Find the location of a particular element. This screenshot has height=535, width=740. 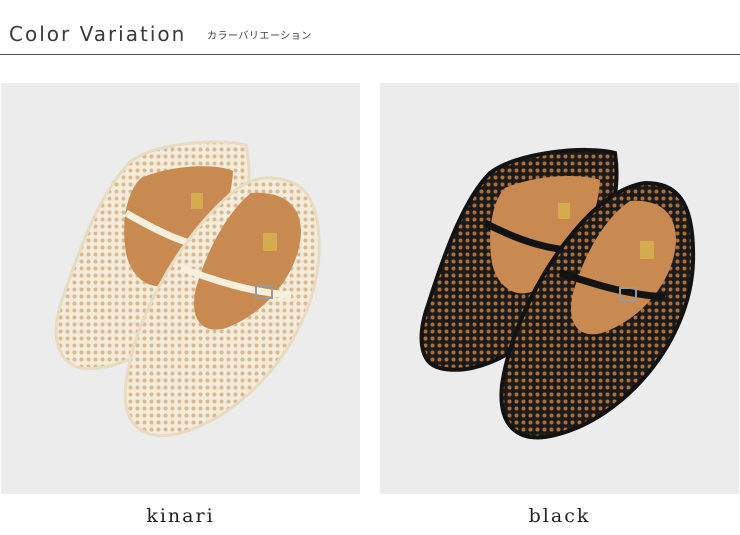

section-title: Color Variation is located at coordinates (98, 34).